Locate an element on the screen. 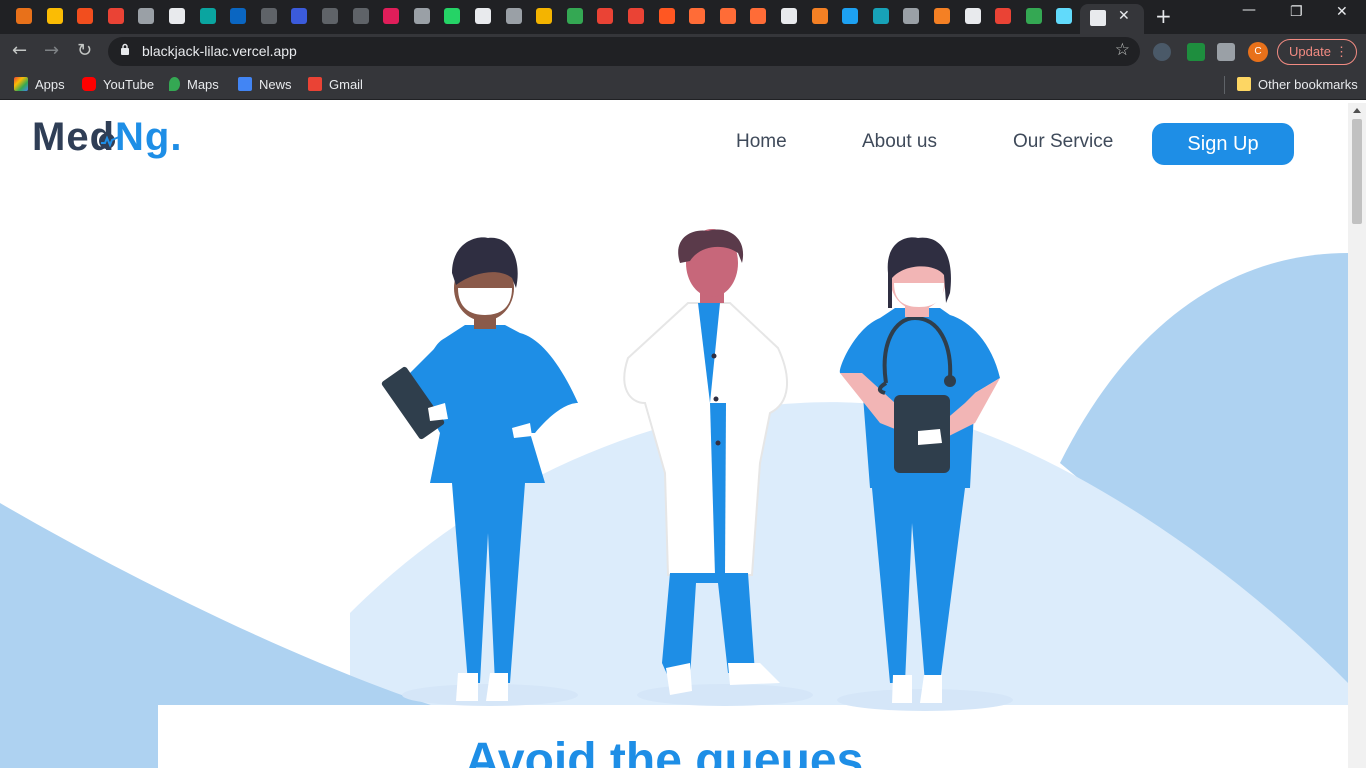 The image size is (1366, 768). gmail-icon is located at coordinates (315, 84).